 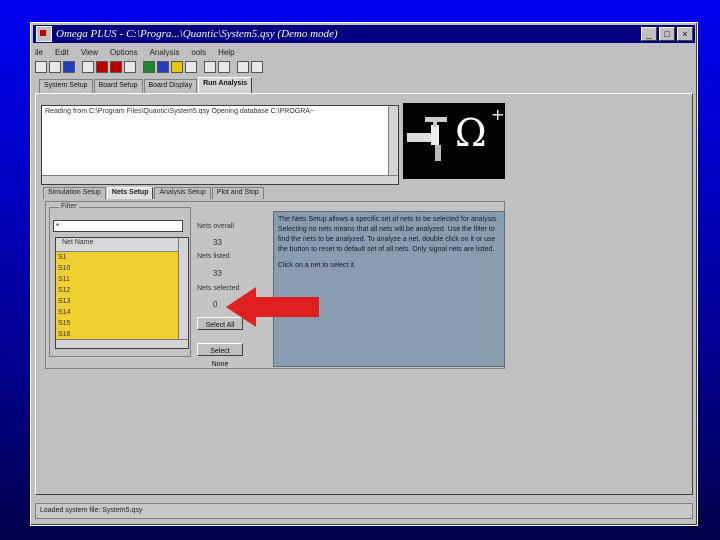 I want to click on log-horizontal-scrollbar, so click(x=220, y=179).